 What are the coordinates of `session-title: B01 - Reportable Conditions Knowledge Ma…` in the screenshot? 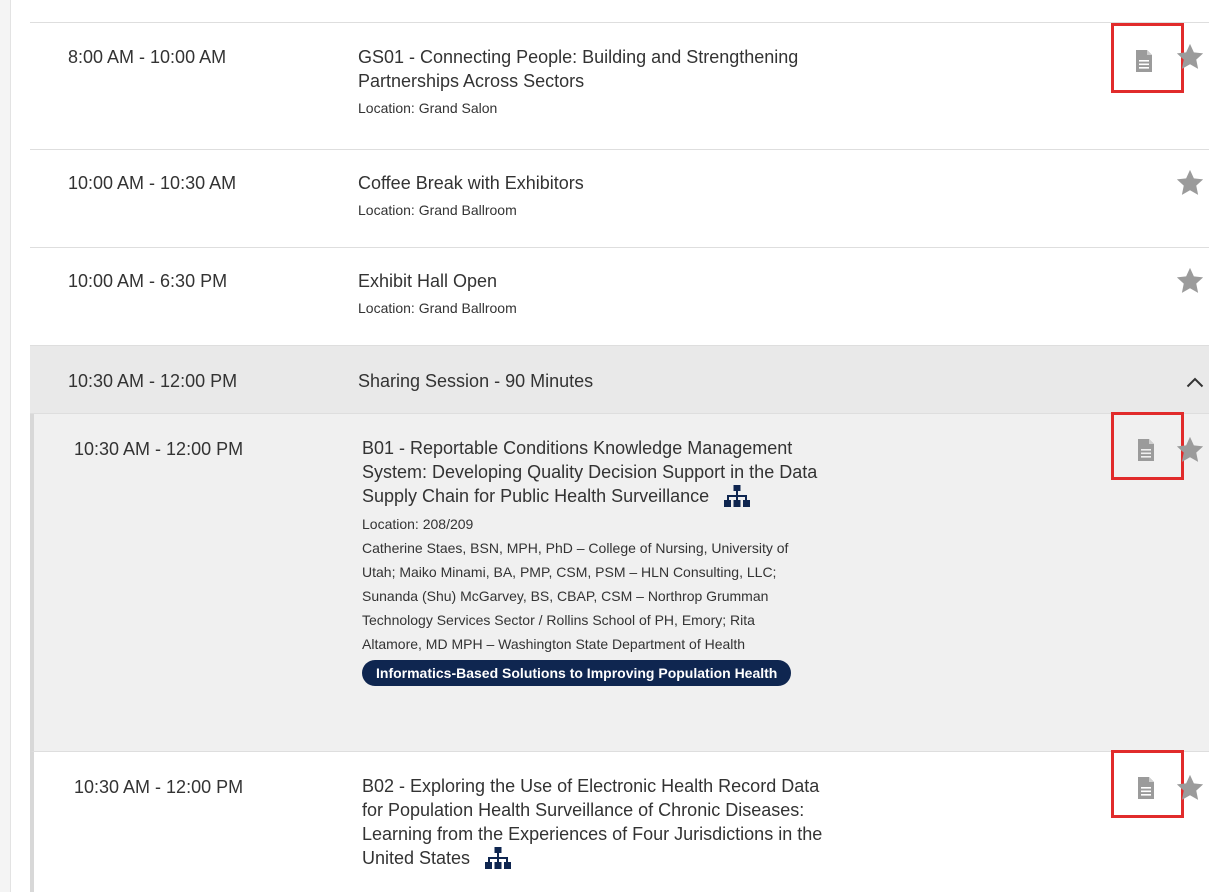 It's located at (722, 472).